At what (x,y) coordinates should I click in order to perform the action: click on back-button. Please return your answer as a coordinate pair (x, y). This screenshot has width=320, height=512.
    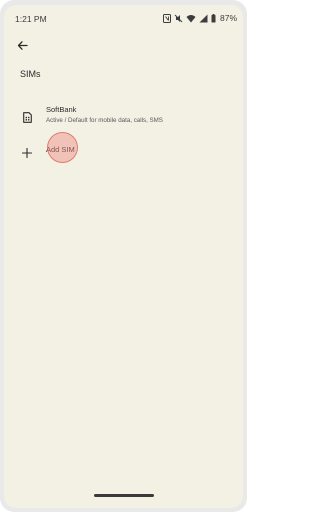
    Looking at the image, I should click on (22, 45).